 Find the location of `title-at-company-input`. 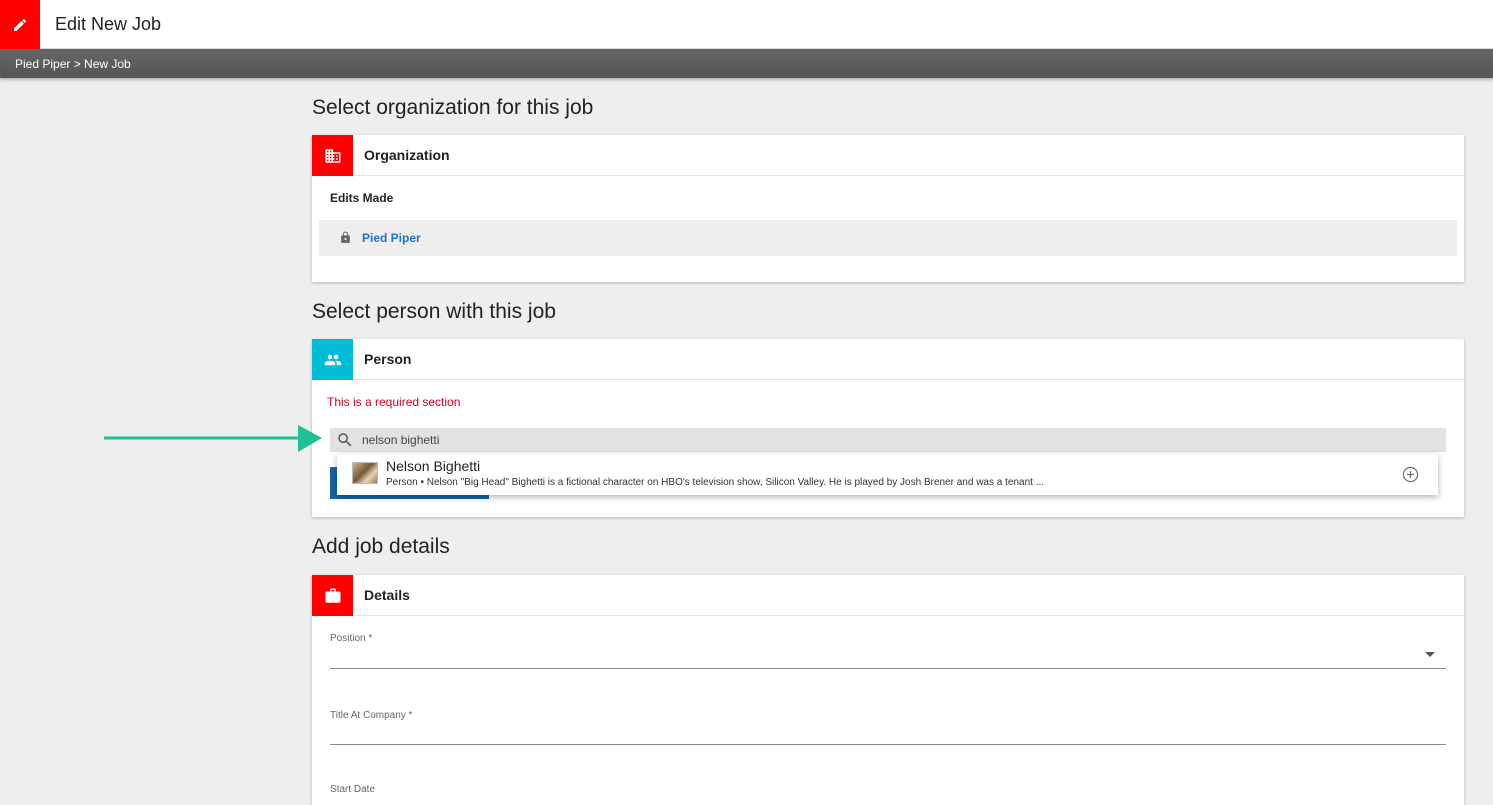

title-at-company-input is located at coordinates (888, 744).